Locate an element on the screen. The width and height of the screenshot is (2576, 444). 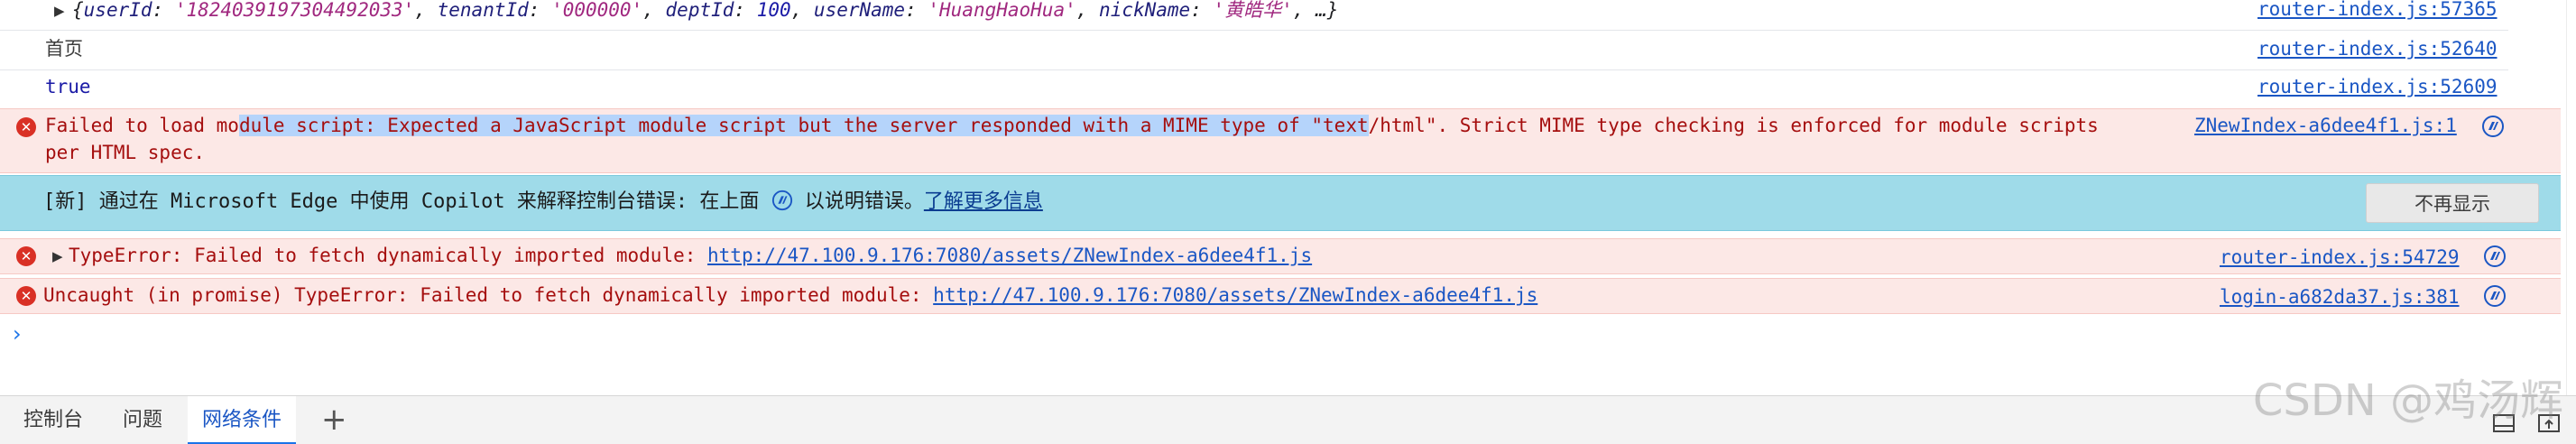
object-value: '000000' is located at coordinates (597, 10).